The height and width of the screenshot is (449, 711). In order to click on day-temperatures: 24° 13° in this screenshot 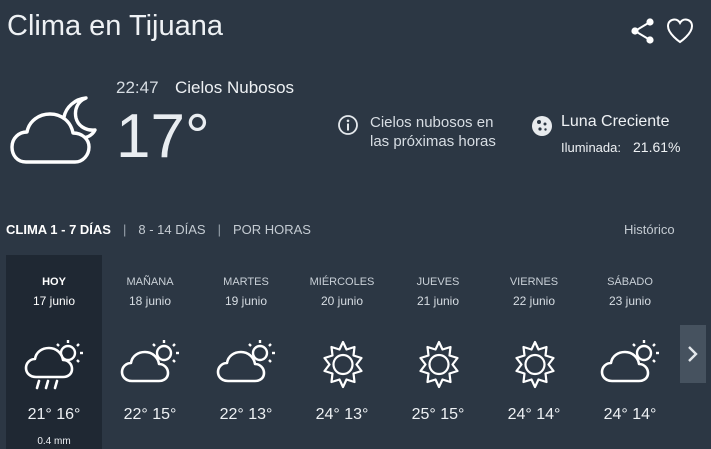, I will do `click(342, 414)`.